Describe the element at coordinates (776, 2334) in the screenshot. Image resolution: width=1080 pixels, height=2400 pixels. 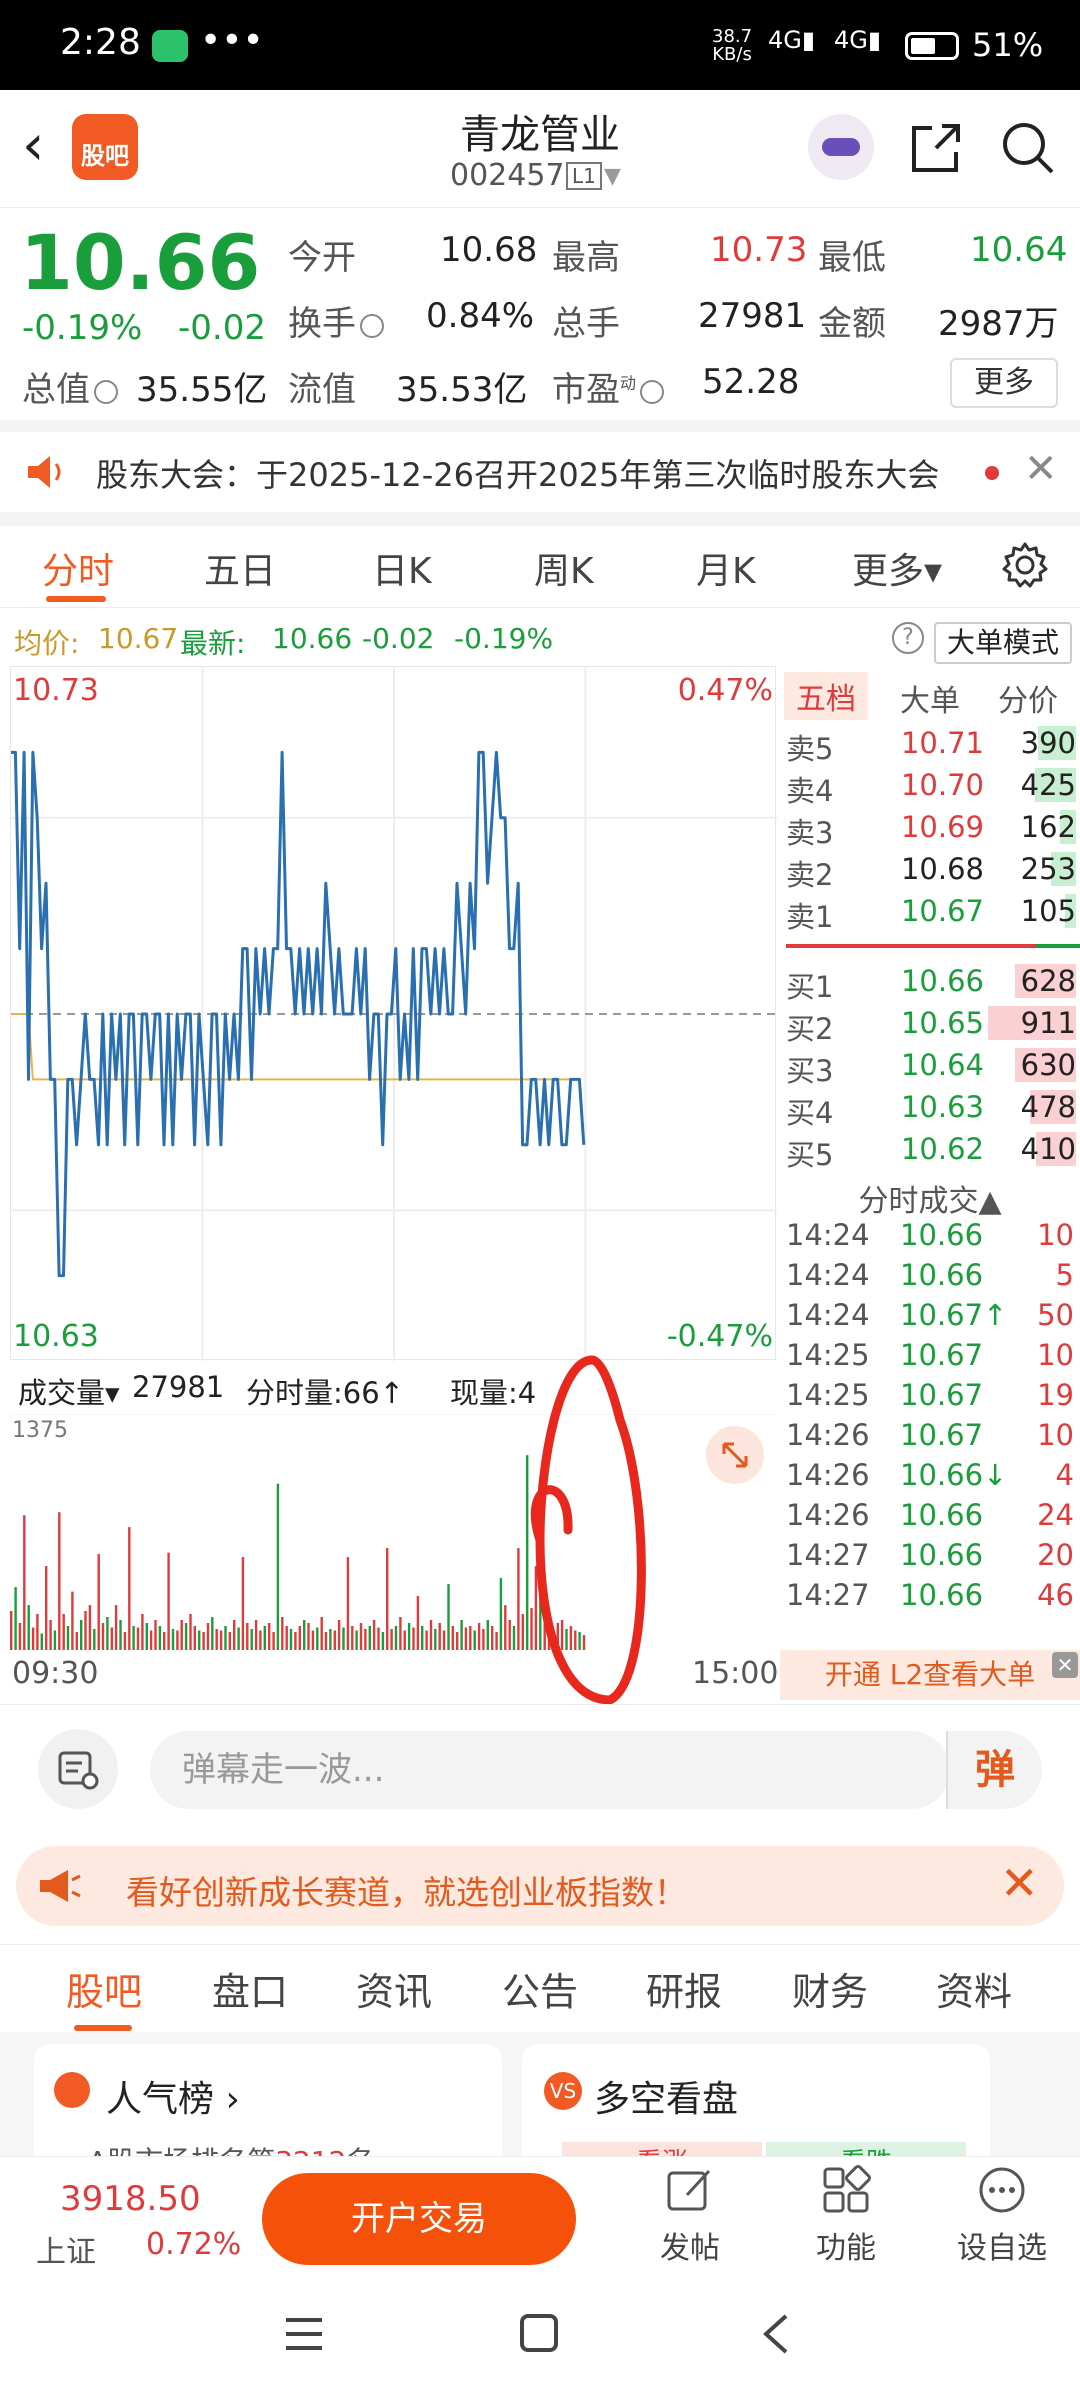
I see `back-icon` at that location.